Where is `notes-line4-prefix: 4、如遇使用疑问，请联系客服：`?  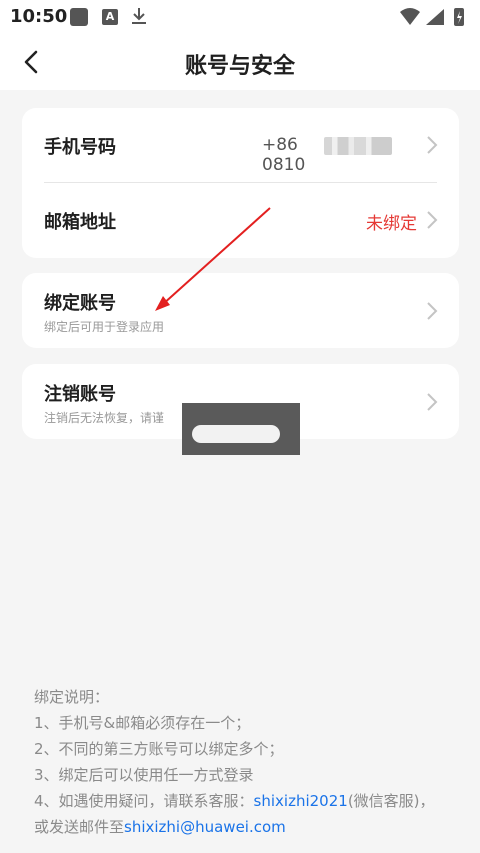
notes-line4-prefix: 4、如遇使用疑问，请联系客服： is located at coordinates (144, 801).